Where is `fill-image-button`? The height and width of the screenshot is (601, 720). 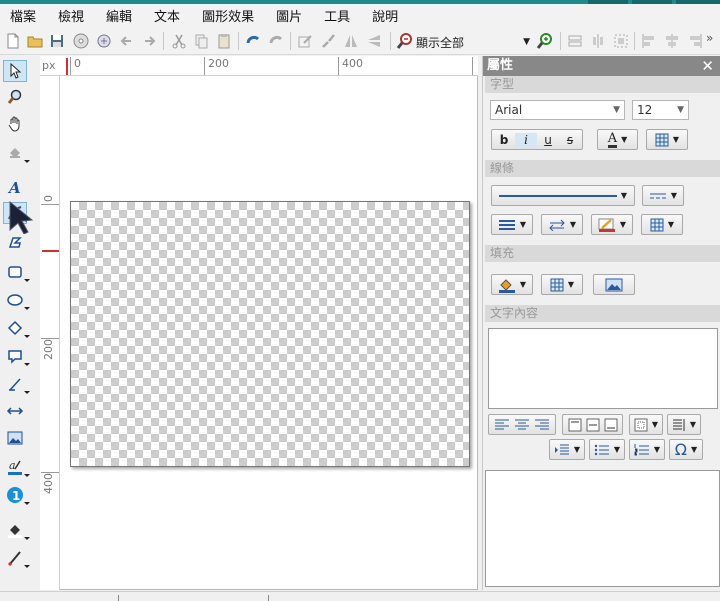
fill-image-button is located at coordinates (614, 284).